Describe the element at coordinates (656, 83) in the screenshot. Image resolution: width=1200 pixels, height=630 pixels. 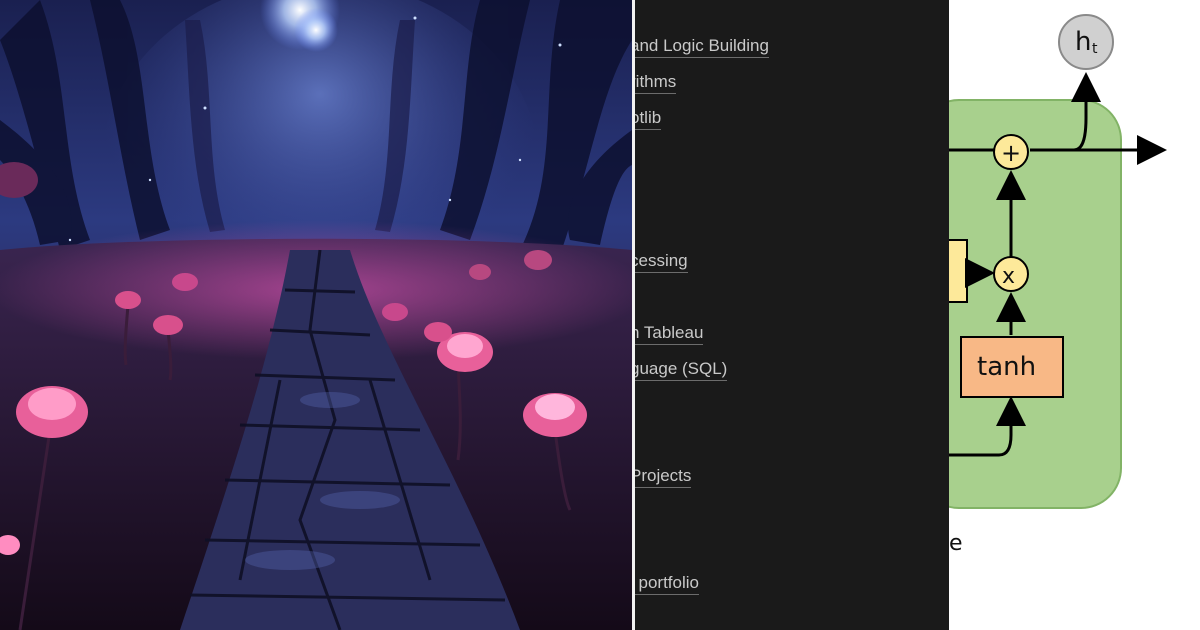
I see `list-link-item: rithms` at that location.